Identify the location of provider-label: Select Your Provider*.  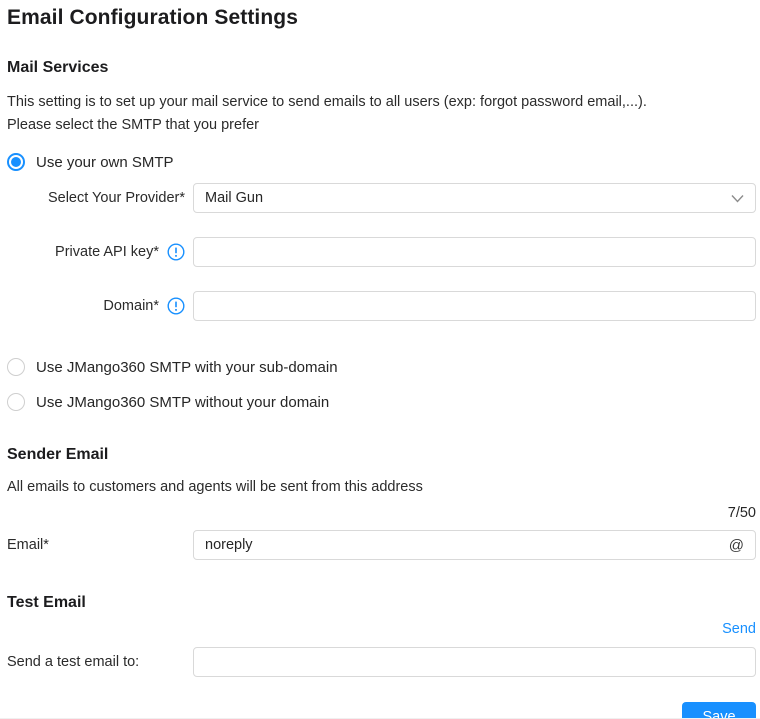
(116, 198).